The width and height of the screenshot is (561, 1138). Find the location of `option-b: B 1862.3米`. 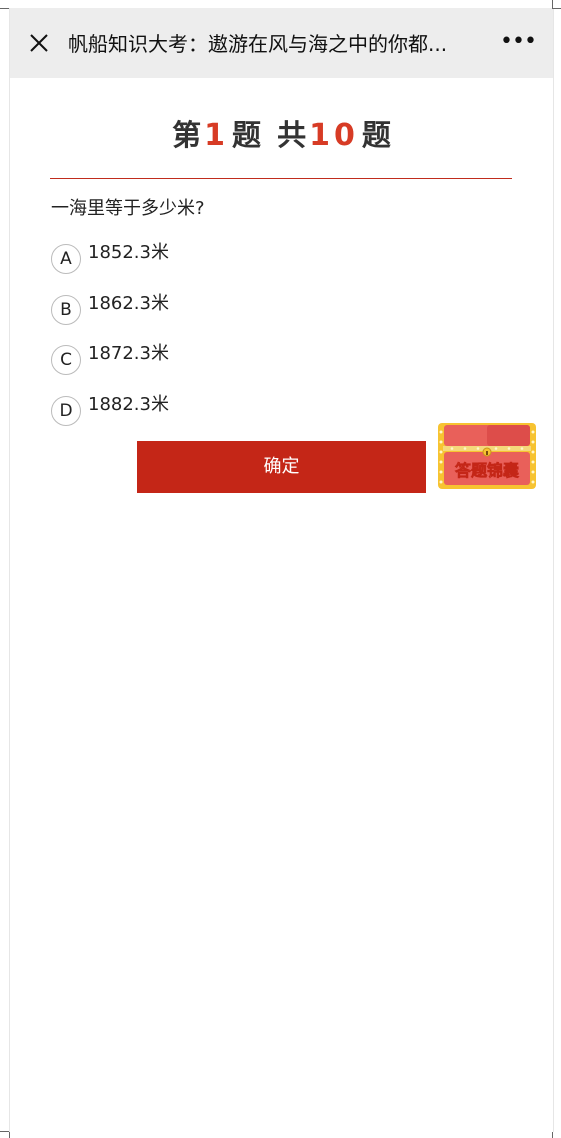

option-b: B 1862.3米 is located at coordinates (201, 308).